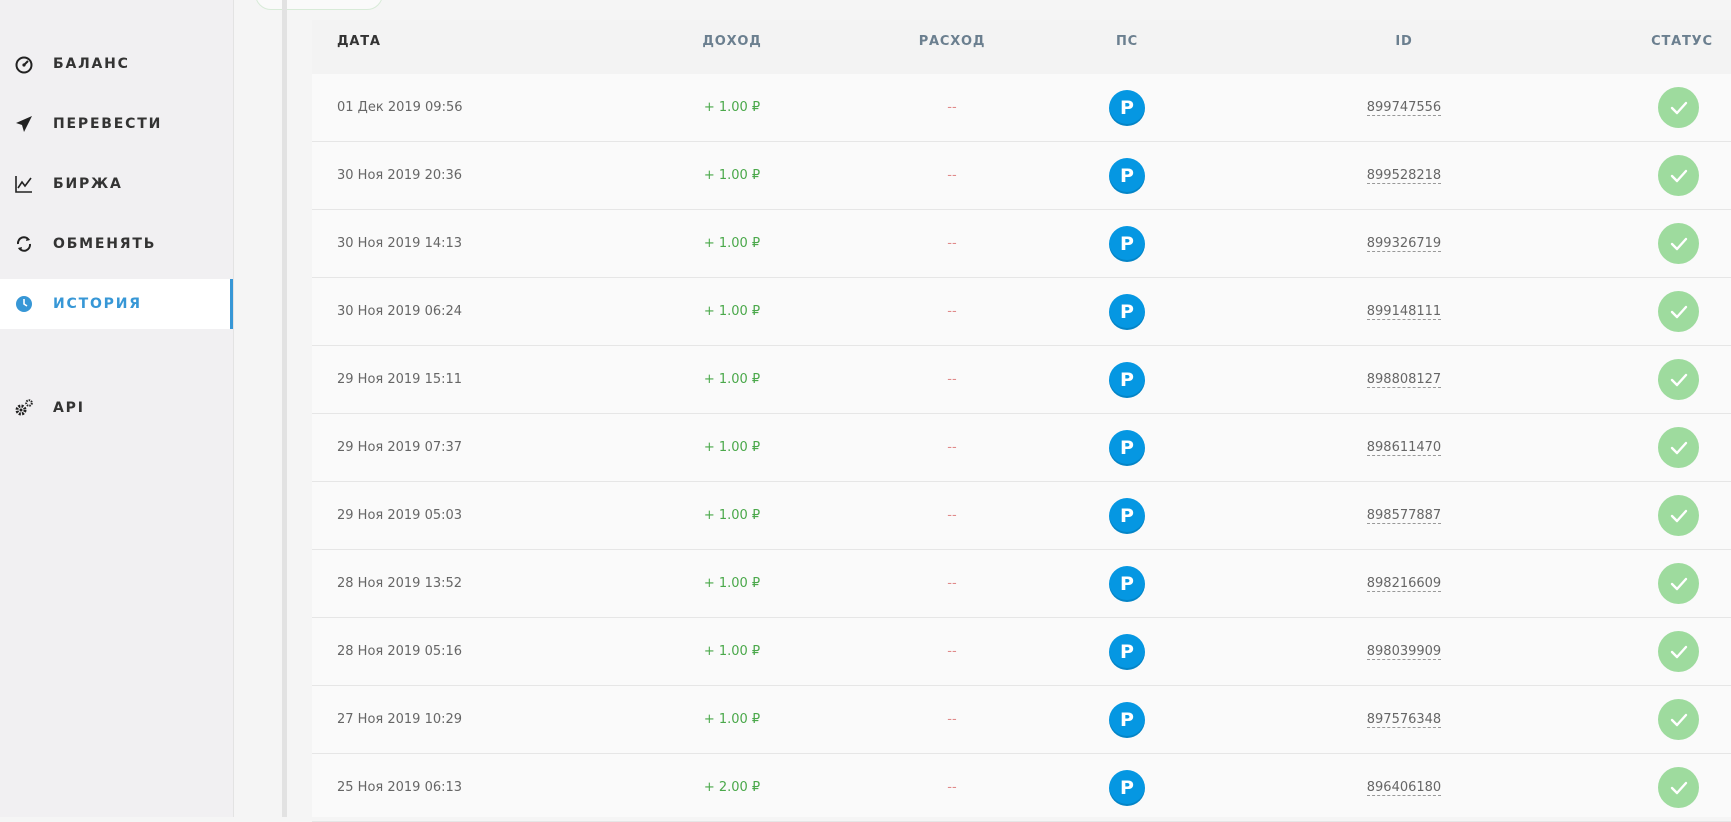 The image size is (1731, 822). Describe the element at coordinates (359, 42) in the screenshot. I see `header-date: ДАТА` at that location.